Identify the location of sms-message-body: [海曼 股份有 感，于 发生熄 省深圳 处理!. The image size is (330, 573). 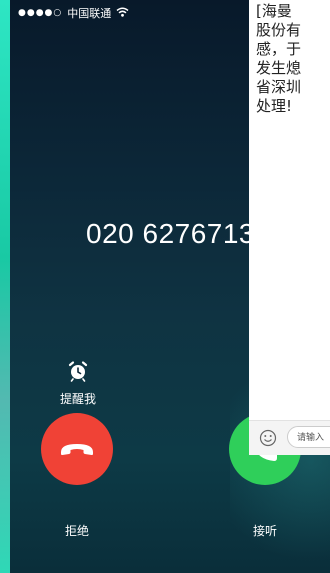
(293, 59).